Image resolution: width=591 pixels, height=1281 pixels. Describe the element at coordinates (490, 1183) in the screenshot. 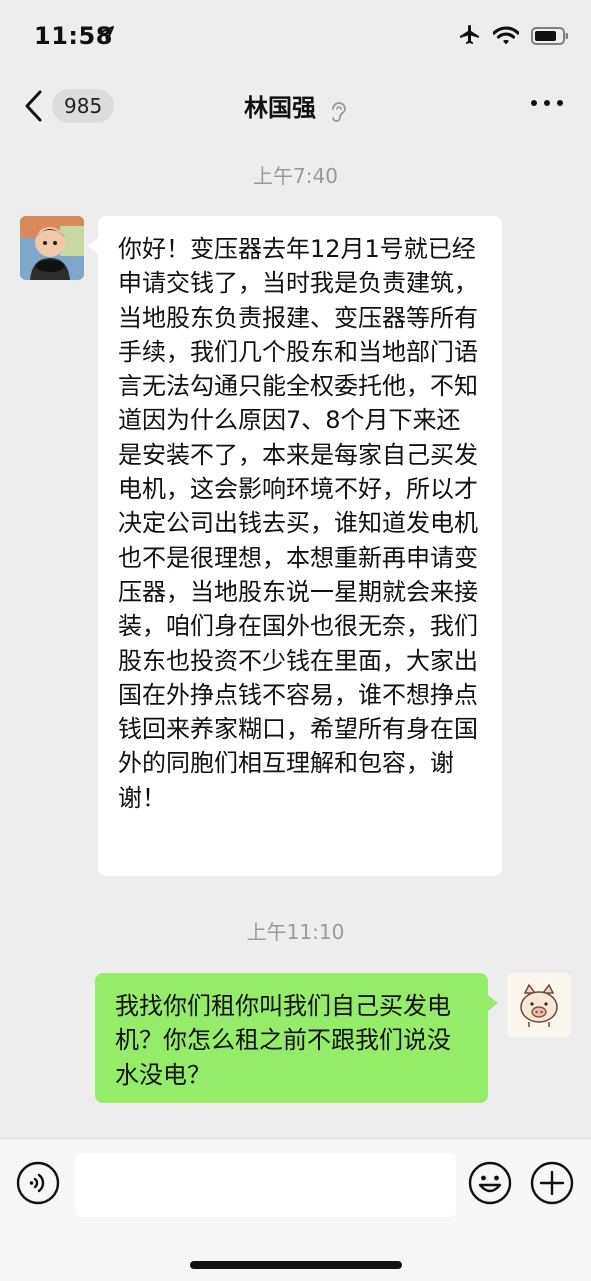

I see `emoji-icon` at that location.